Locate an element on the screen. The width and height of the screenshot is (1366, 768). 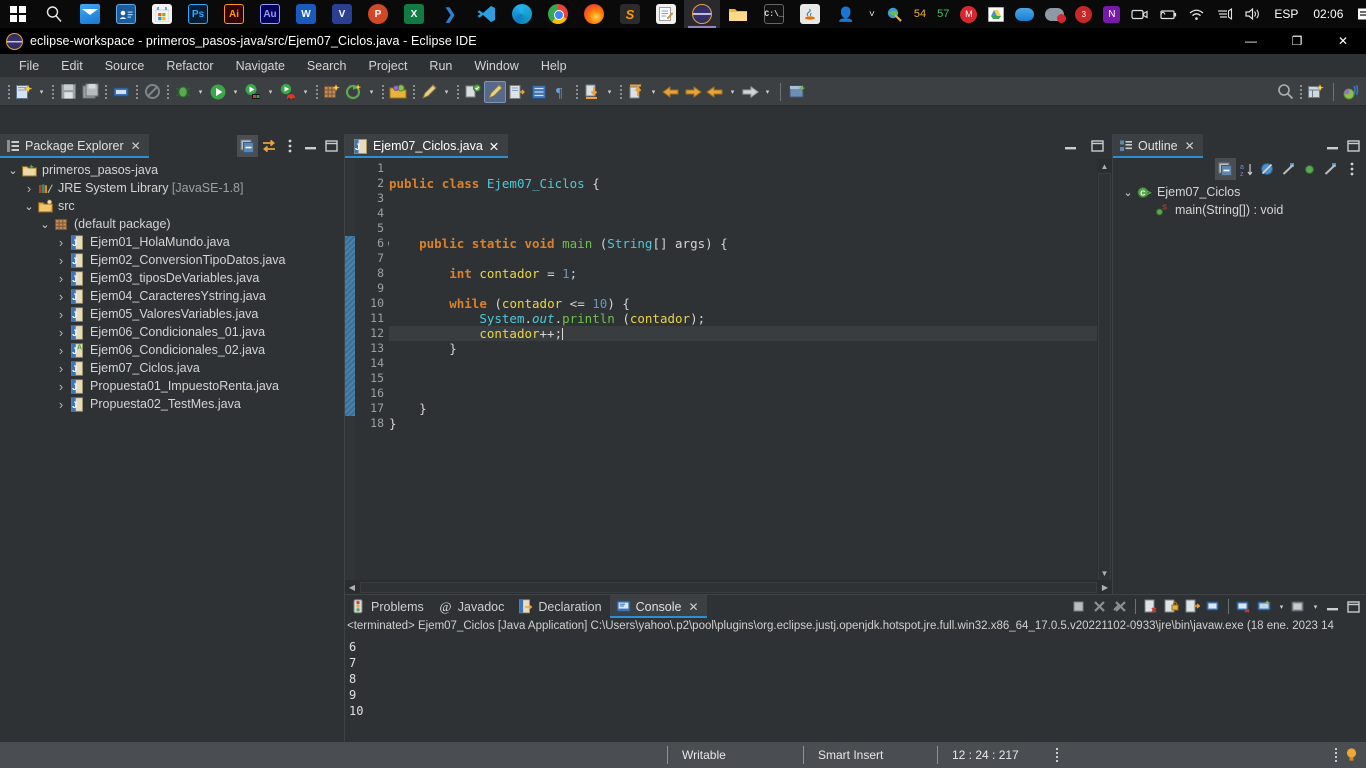
tree-item: › J Propuesta02_TestMes.java is located at coordinates (172, 404).